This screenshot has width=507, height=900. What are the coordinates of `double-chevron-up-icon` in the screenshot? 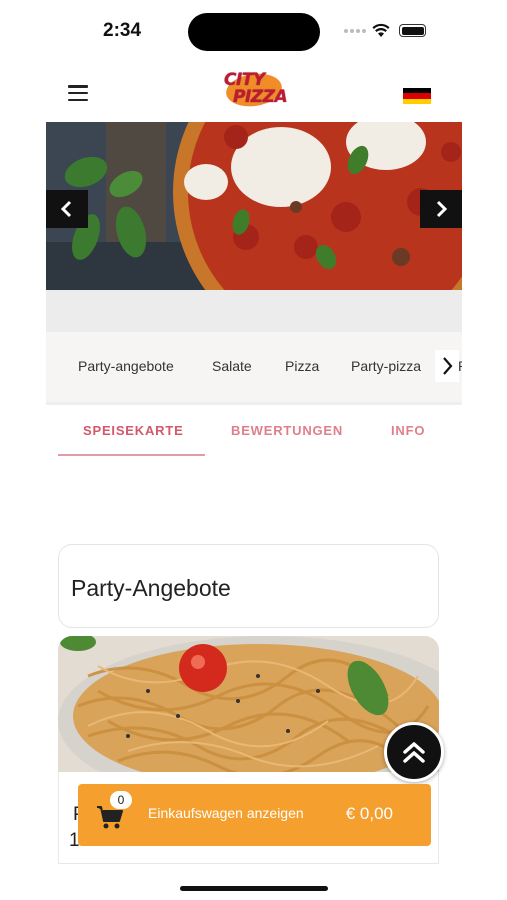 It's located at (414, 752).